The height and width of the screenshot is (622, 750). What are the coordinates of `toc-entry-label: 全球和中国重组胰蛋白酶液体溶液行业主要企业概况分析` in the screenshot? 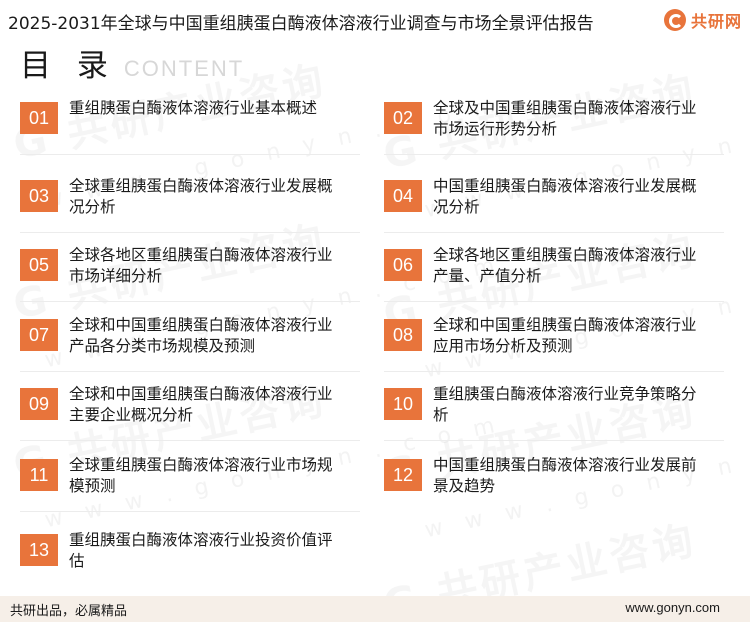 It's located at (201, 404).